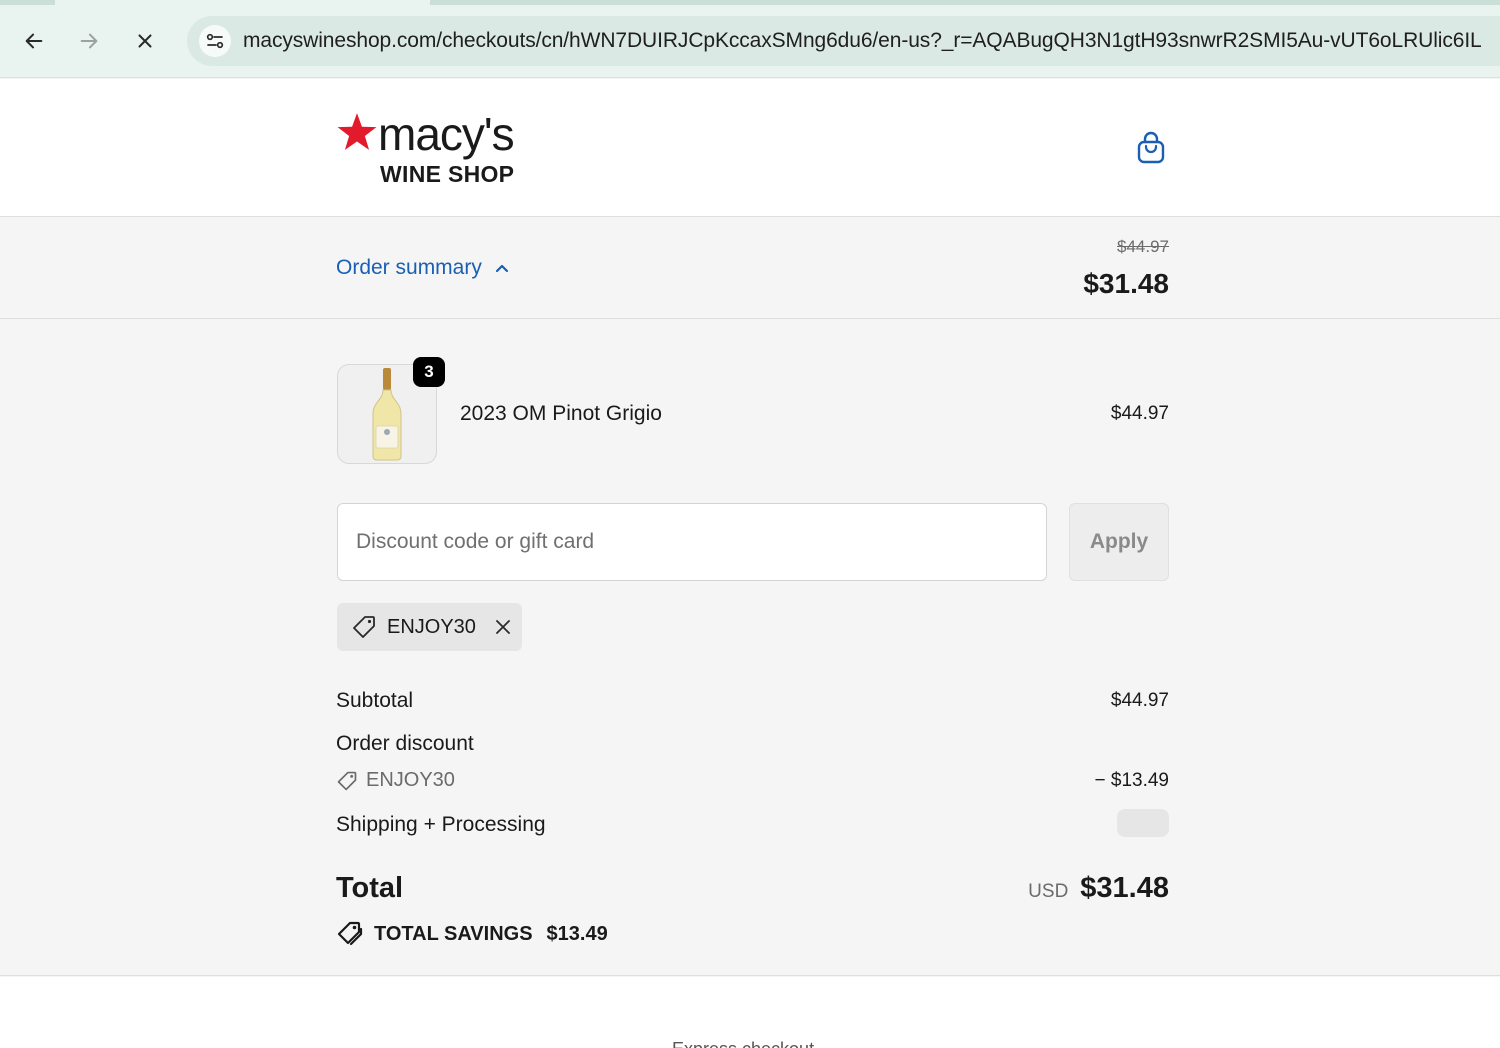 The height and width of the screenshot is (1048, 1500). What do you see at coordinates (1143, 823) in the screenshot?
I see `shipping-loading-placeholder` at bounding box center [1143, 823].